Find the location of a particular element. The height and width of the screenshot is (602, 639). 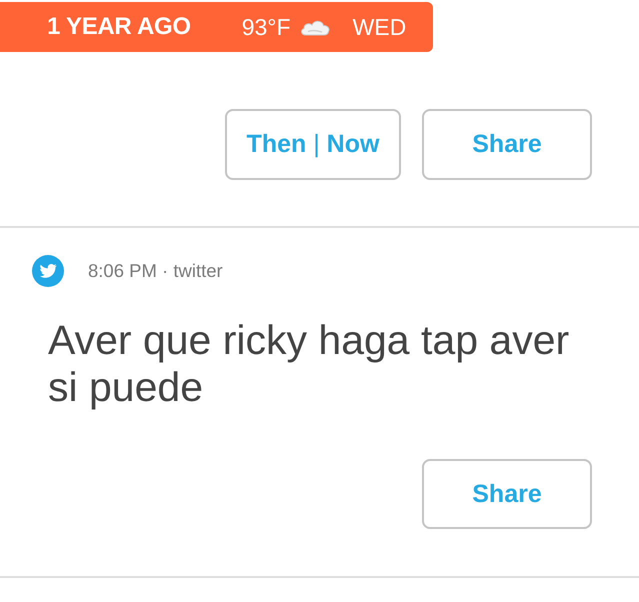

post-text: Aver que ricky haga tap aver si puede is located at coordinates (309, 364).